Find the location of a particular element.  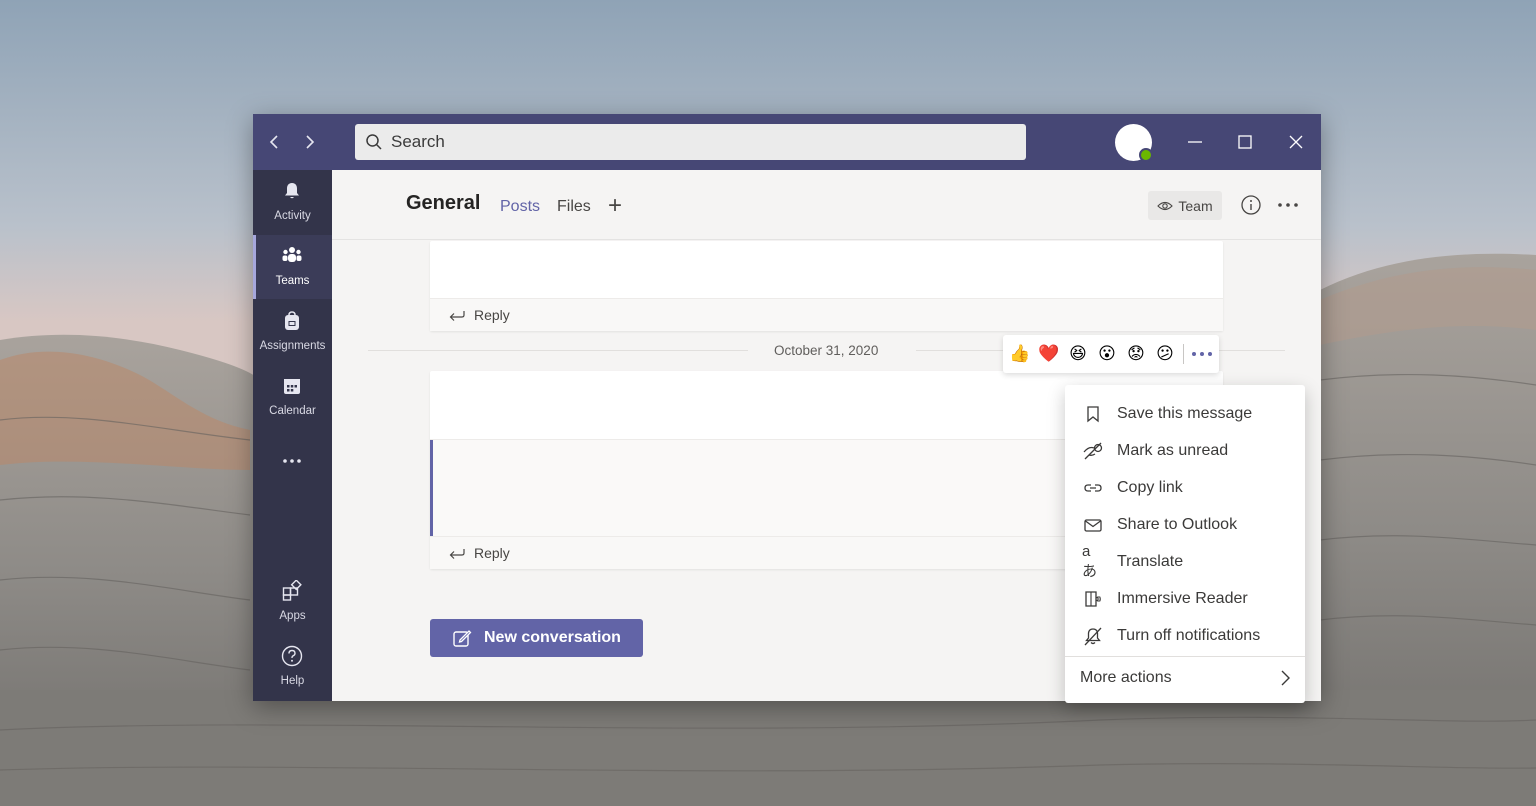

avatar is located at coordinates (1134, 143).